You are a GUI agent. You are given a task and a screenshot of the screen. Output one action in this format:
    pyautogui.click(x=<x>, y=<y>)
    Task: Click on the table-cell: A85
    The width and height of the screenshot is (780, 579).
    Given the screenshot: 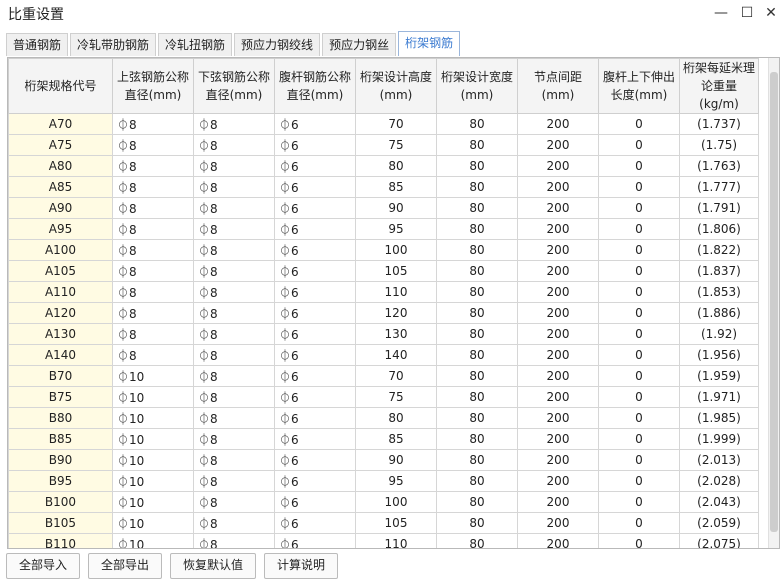 What is the action you would take?
    pyautogui.click(x=60, y=187)
    